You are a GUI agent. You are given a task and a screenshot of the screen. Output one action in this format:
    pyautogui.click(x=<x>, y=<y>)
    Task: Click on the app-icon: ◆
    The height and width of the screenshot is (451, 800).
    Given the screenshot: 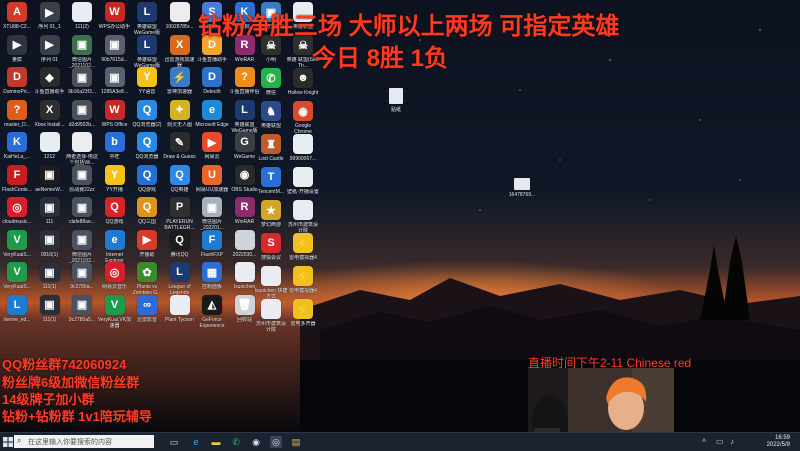 What is the action you would take?
    pyautogui.click(x=49, y=77)
    